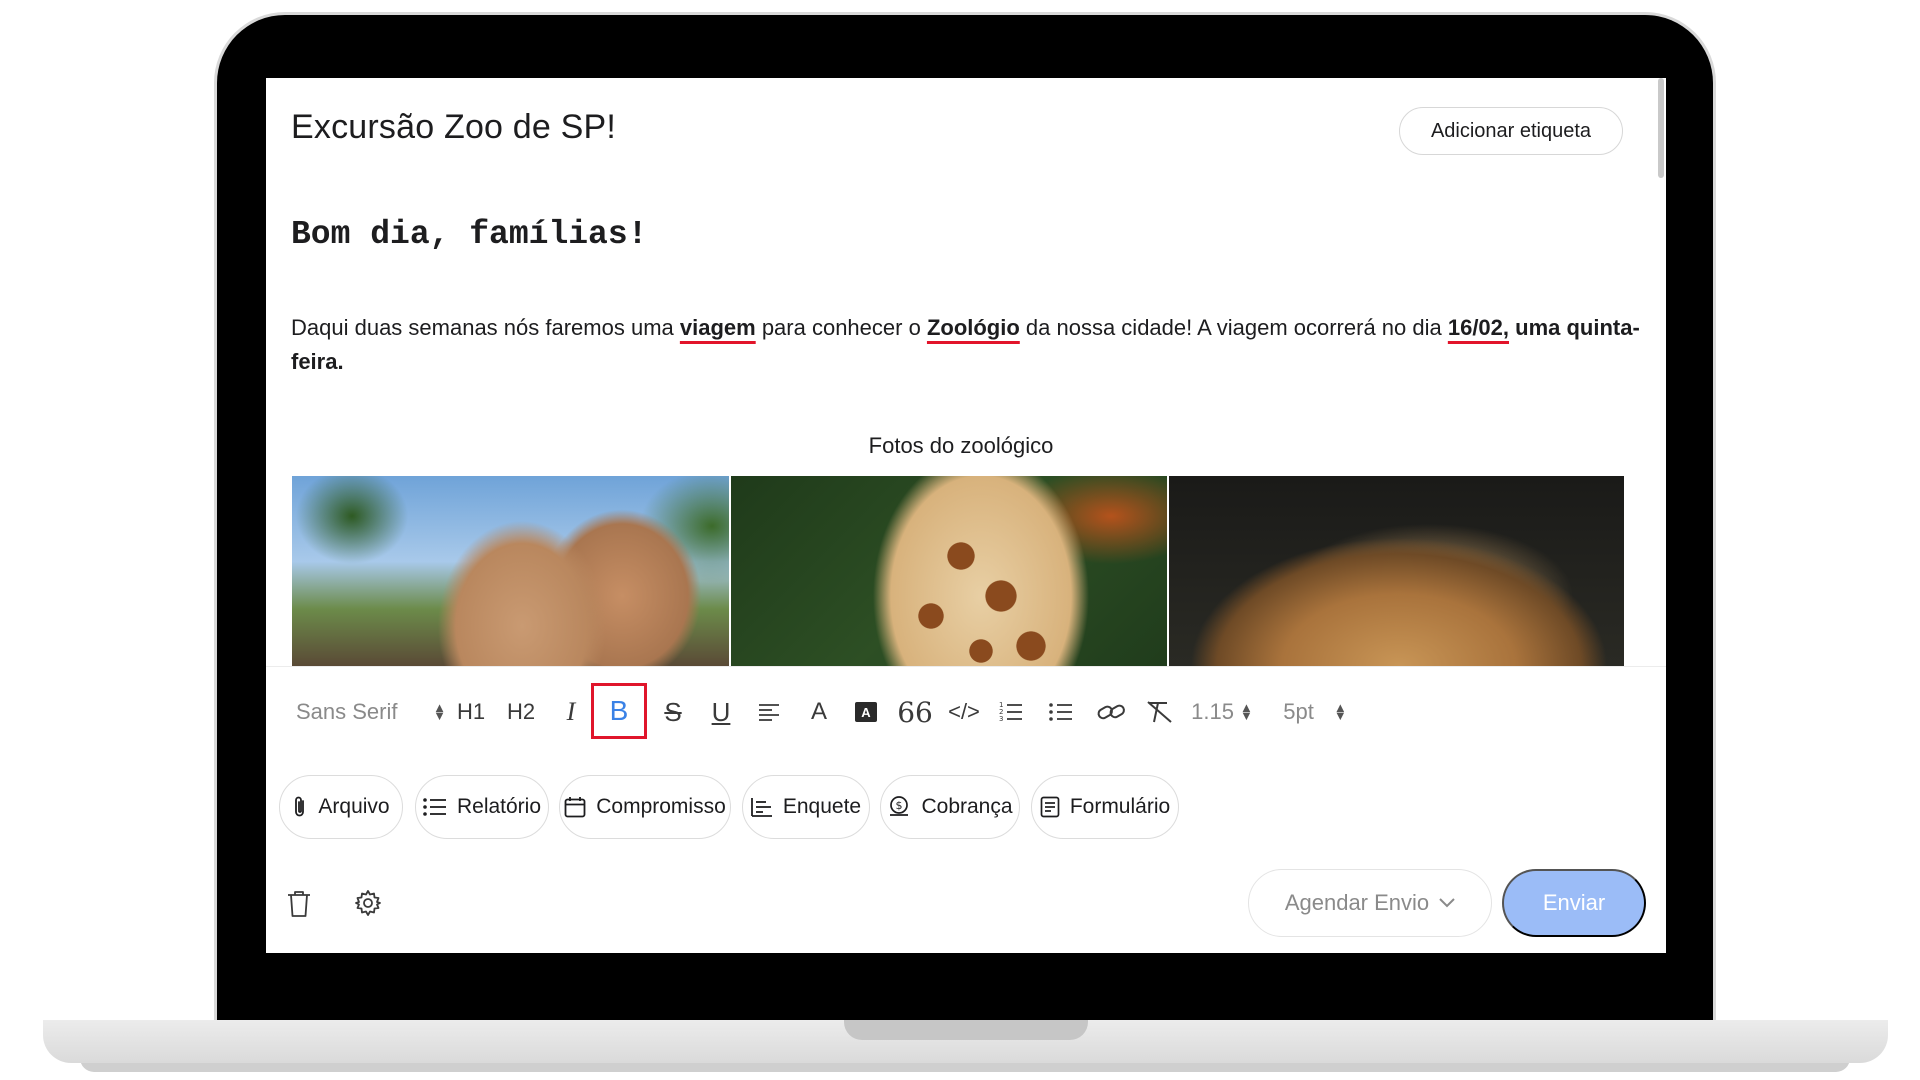  Describe the element at coordinates (761, 807) in the screenshot. I see `poll-icon` at that location.